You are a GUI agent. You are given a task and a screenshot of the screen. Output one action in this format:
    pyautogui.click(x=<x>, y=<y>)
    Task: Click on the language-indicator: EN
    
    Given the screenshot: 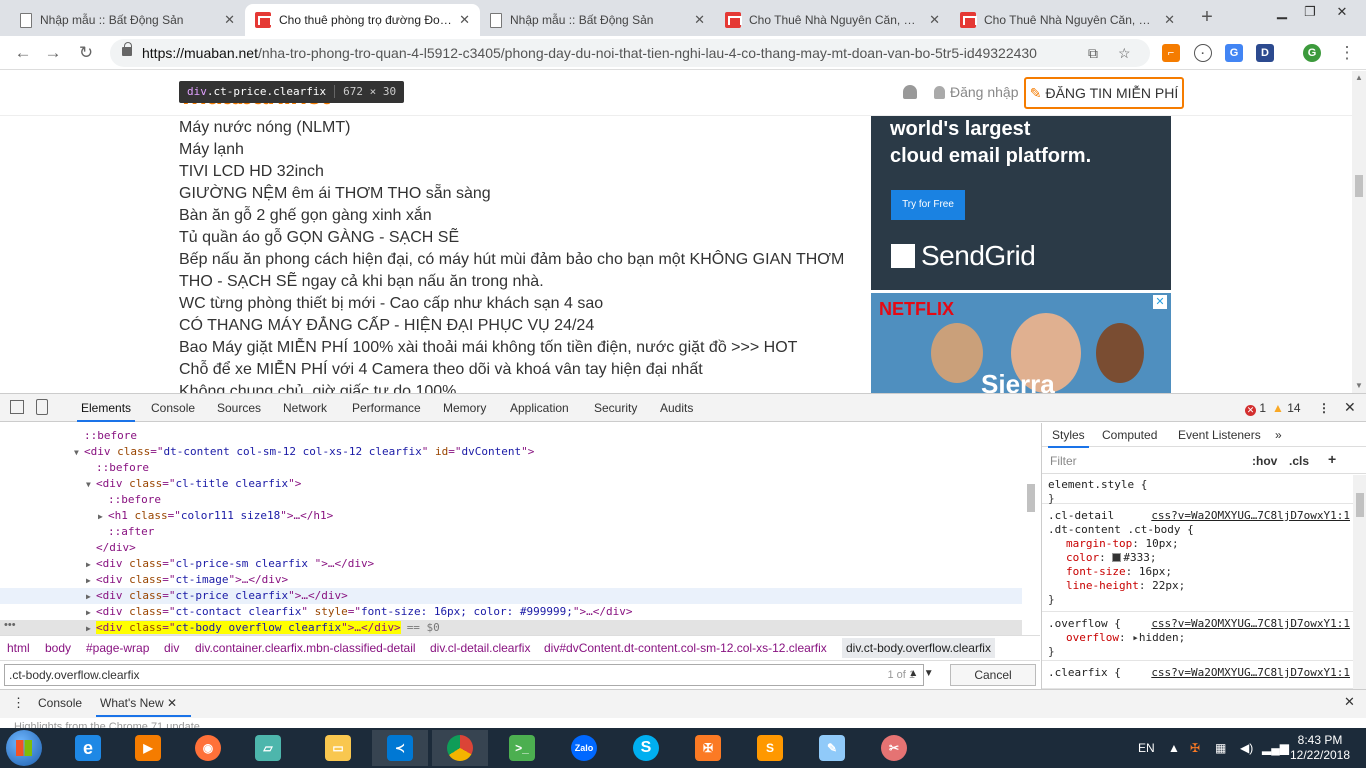 What is the action you would take?
    pyautogui.click(x=1146, y=748)
    